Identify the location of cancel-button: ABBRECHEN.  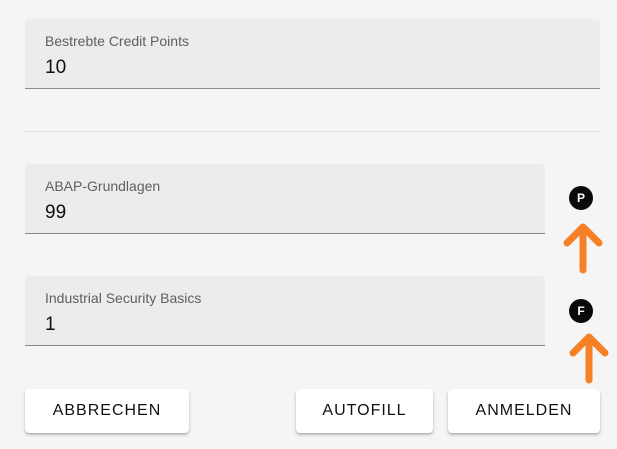
(107, 411).